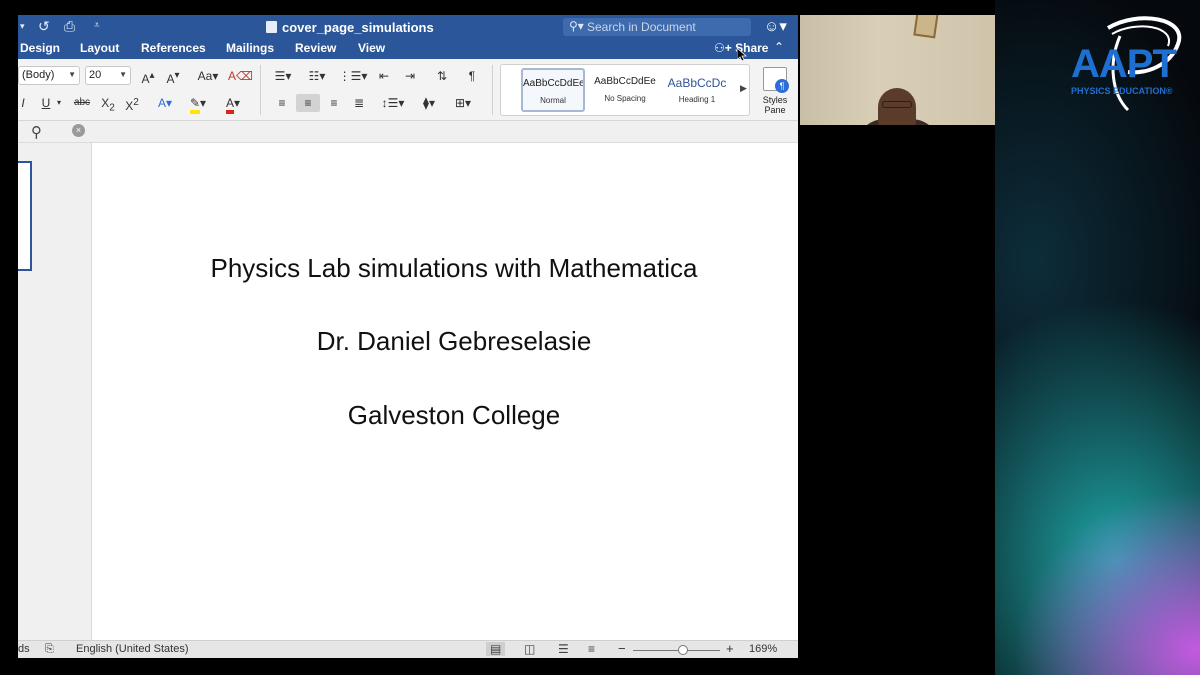 The width and height of the screenshot is (1200, 675). What do you see at coordinates (82, 103) in the screenshot?
I see `strikethrough-button: abc` at bounding box center [82, 103].